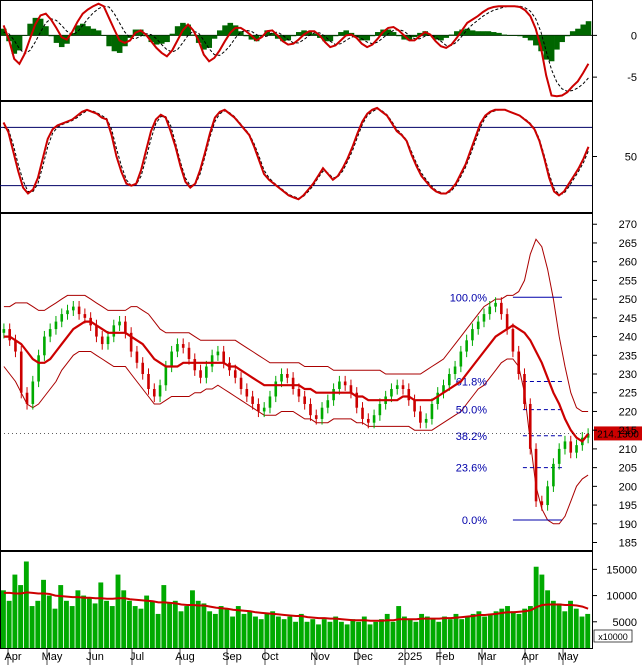 Image resolution: width=643 pixels, height=670 pixels. What do you see at coordinates (487, 657) in the screenshot?
I see `x-axis-month-label: Mar` at bounding box center [487, 657].